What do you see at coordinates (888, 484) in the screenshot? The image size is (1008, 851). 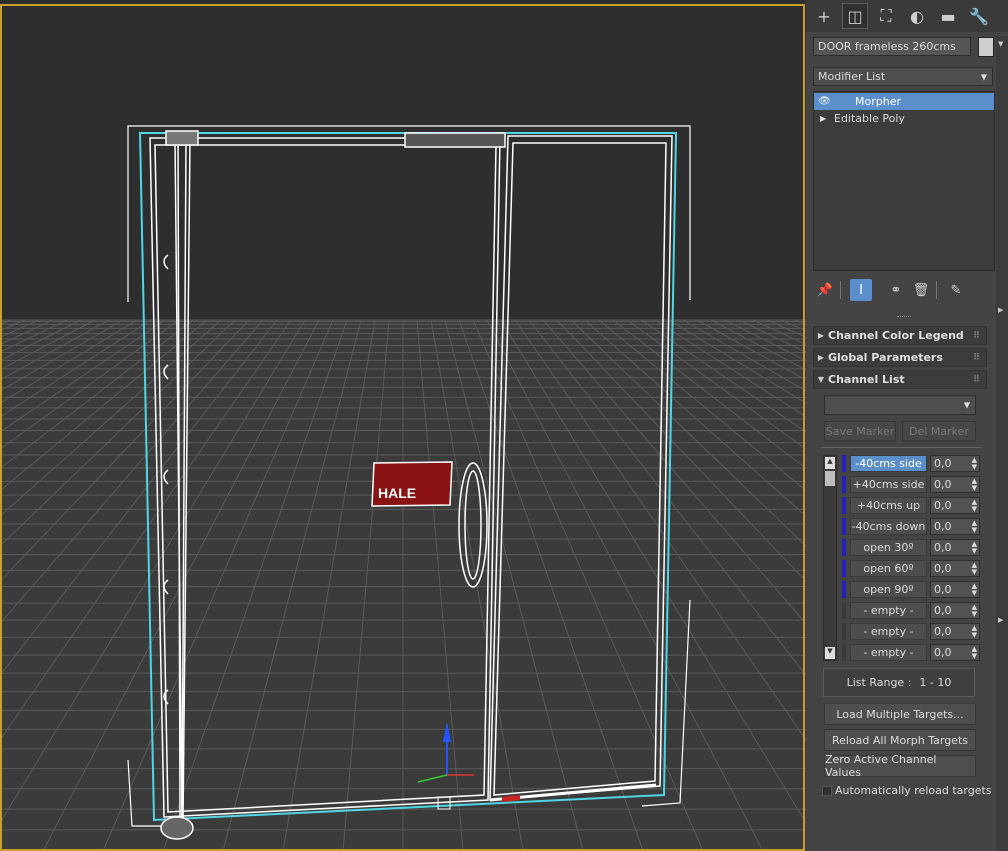 I see `channel-name-button: +40cms side` at bounding box center [888, 484].